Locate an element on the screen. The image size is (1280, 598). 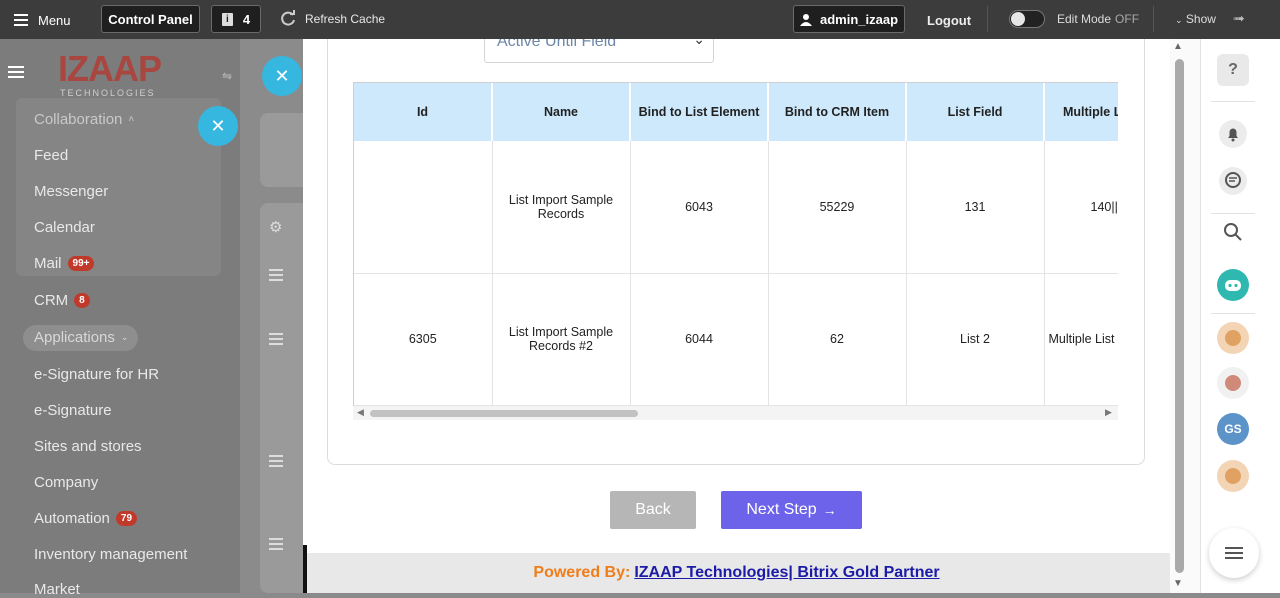
table-cell is located at coordinates (423, 207).